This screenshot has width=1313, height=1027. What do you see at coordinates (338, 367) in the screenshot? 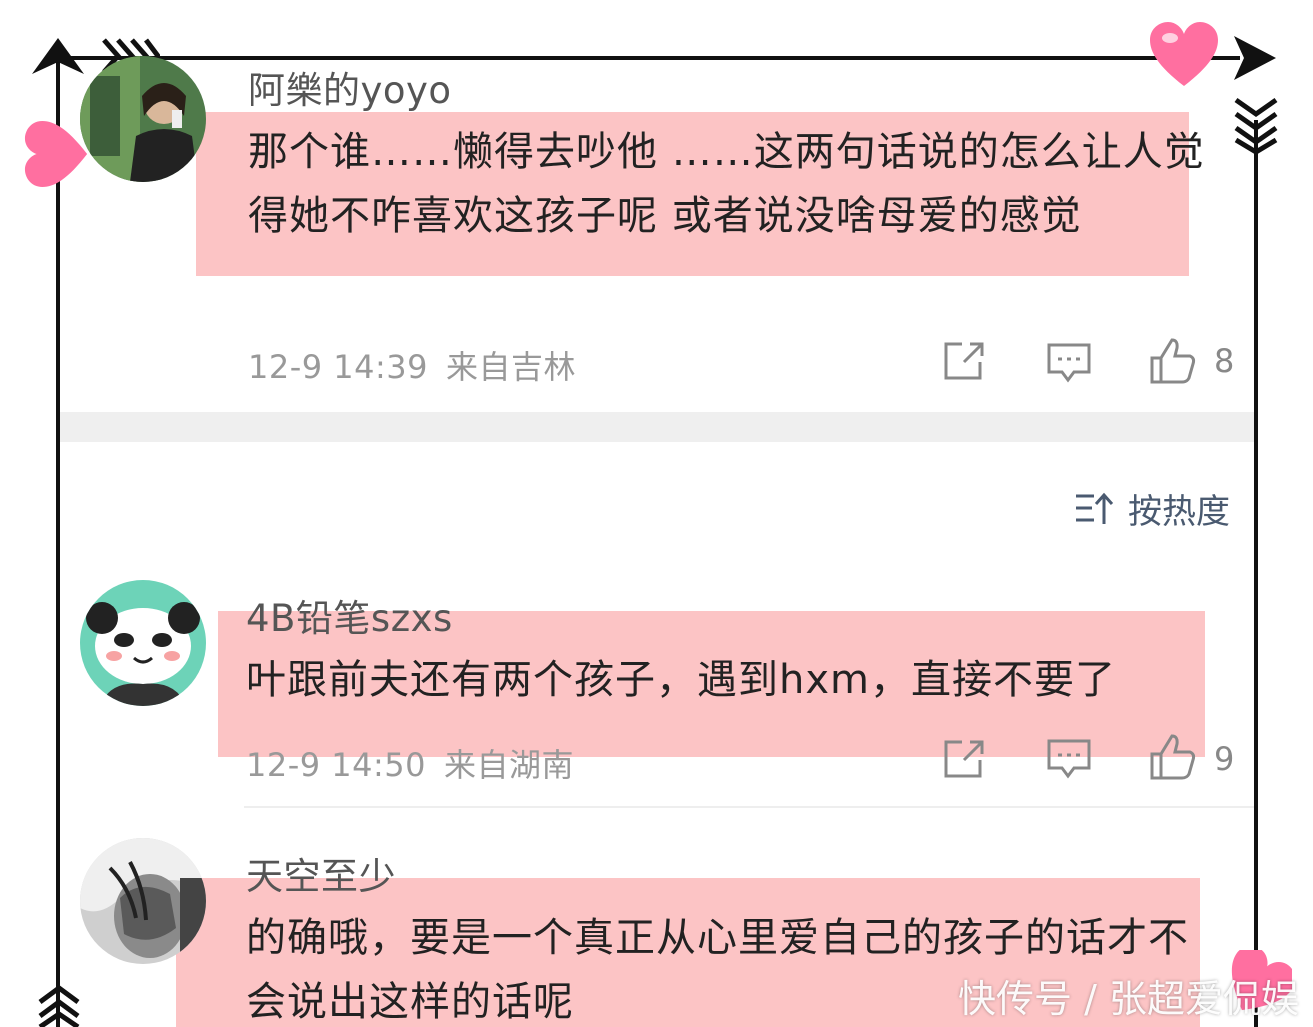
I see `comment-date: 12-9 14:39` at bounding box center [338, 367].